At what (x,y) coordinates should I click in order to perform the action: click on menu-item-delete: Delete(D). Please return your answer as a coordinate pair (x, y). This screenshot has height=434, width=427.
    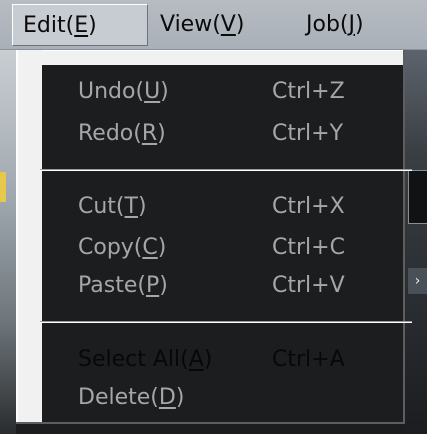
    Looking at the image, I should click on (227, 398).